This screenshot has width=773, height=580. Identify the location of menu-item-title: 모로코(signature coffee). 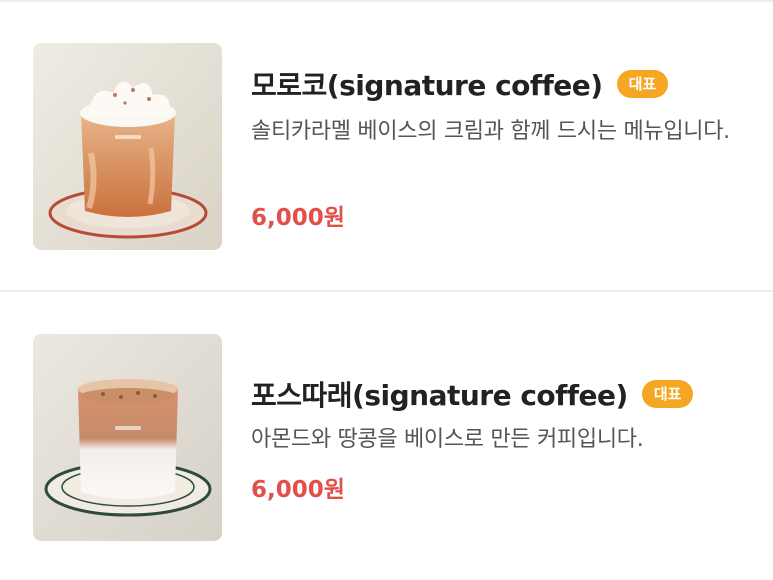
(427, 85).